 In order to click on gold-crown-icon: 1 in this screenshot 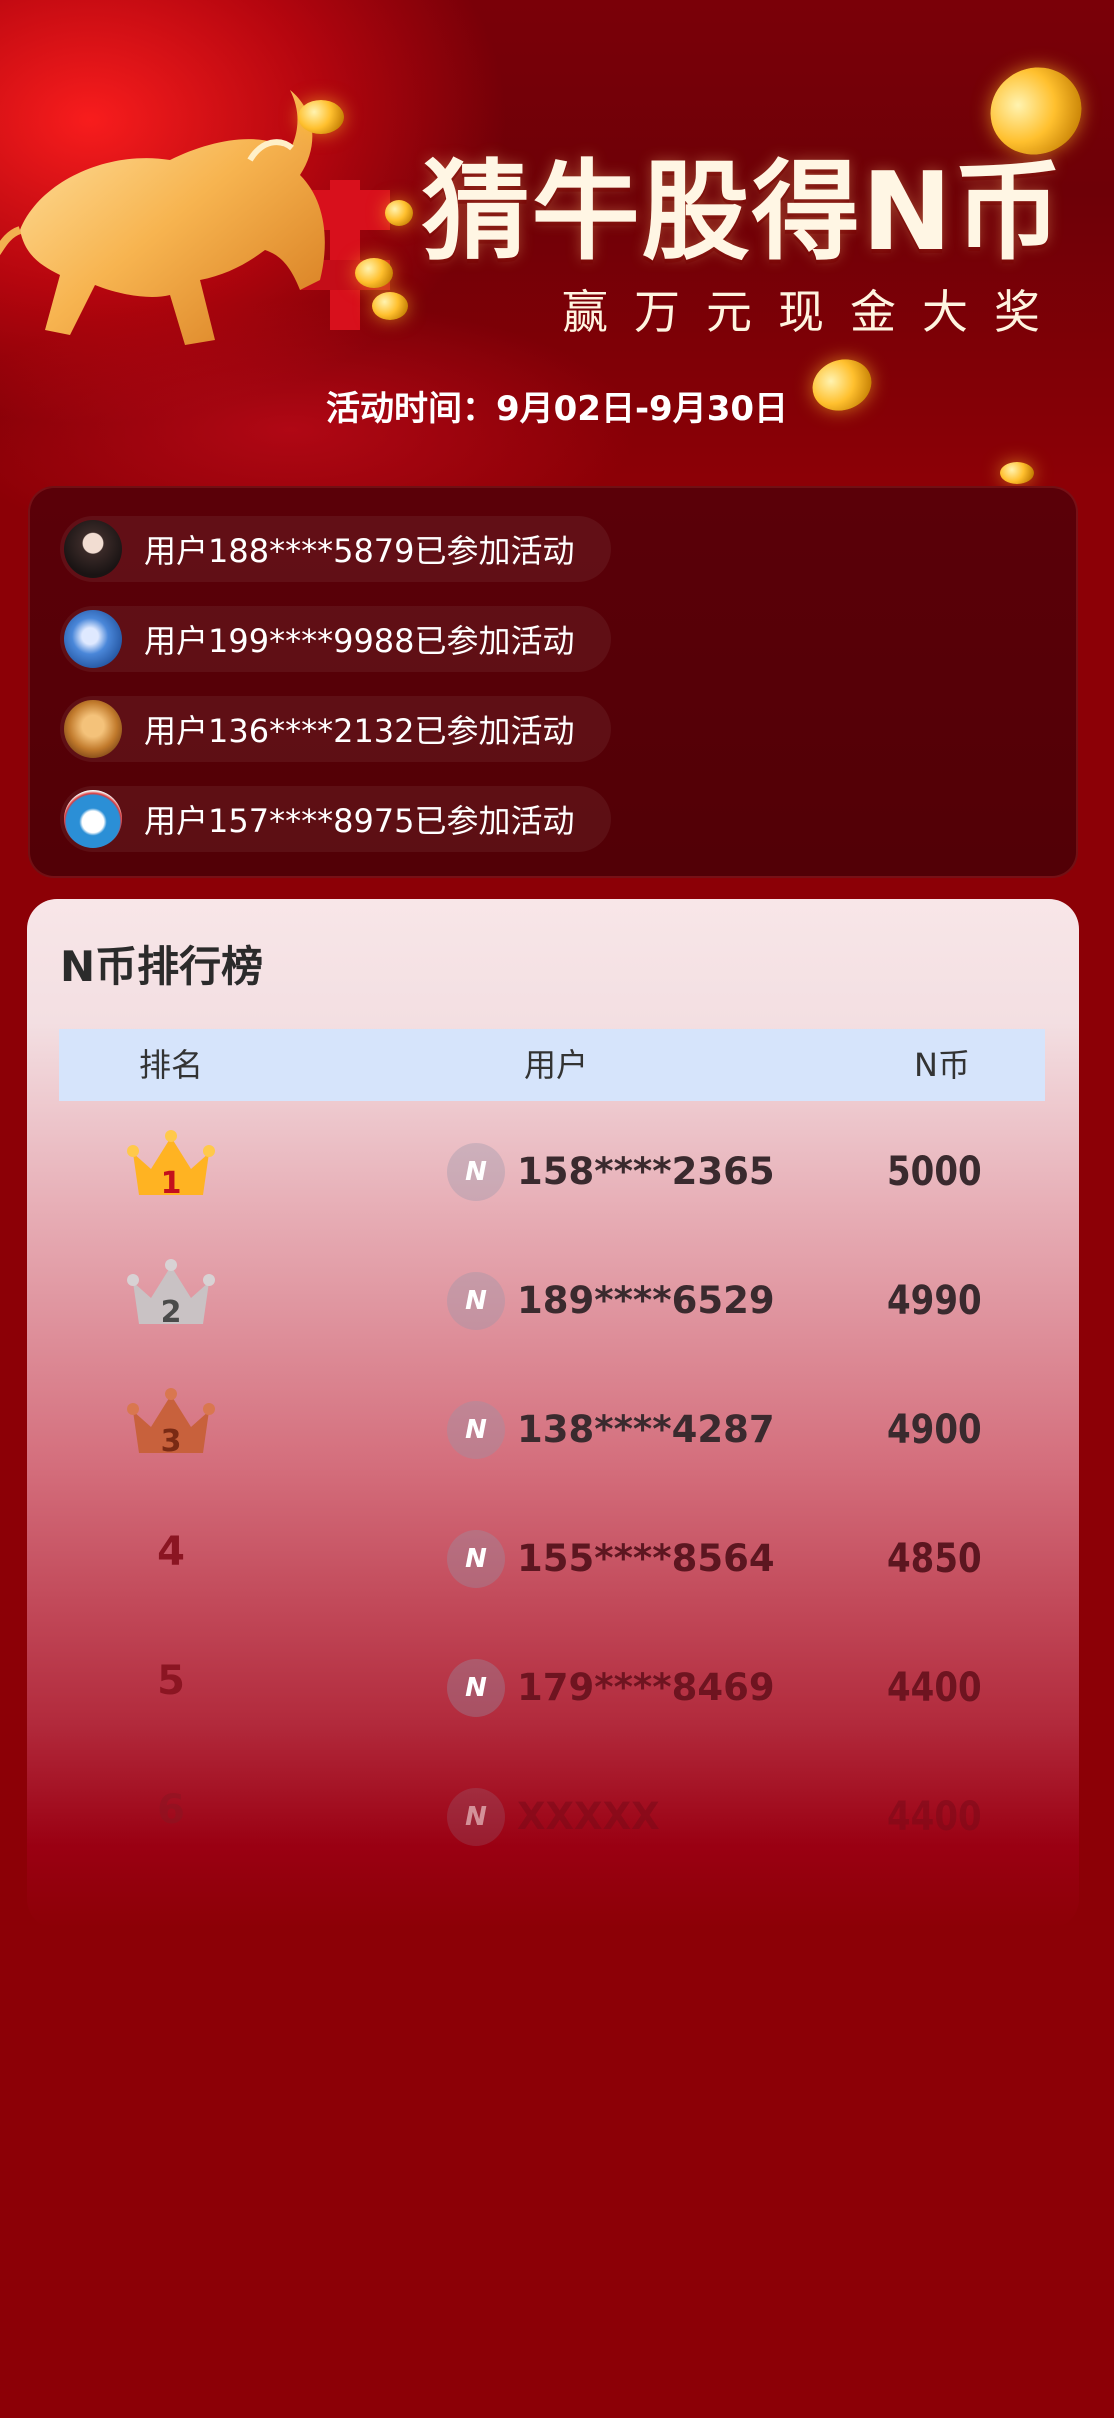, I will do `click(171, 1165)`.